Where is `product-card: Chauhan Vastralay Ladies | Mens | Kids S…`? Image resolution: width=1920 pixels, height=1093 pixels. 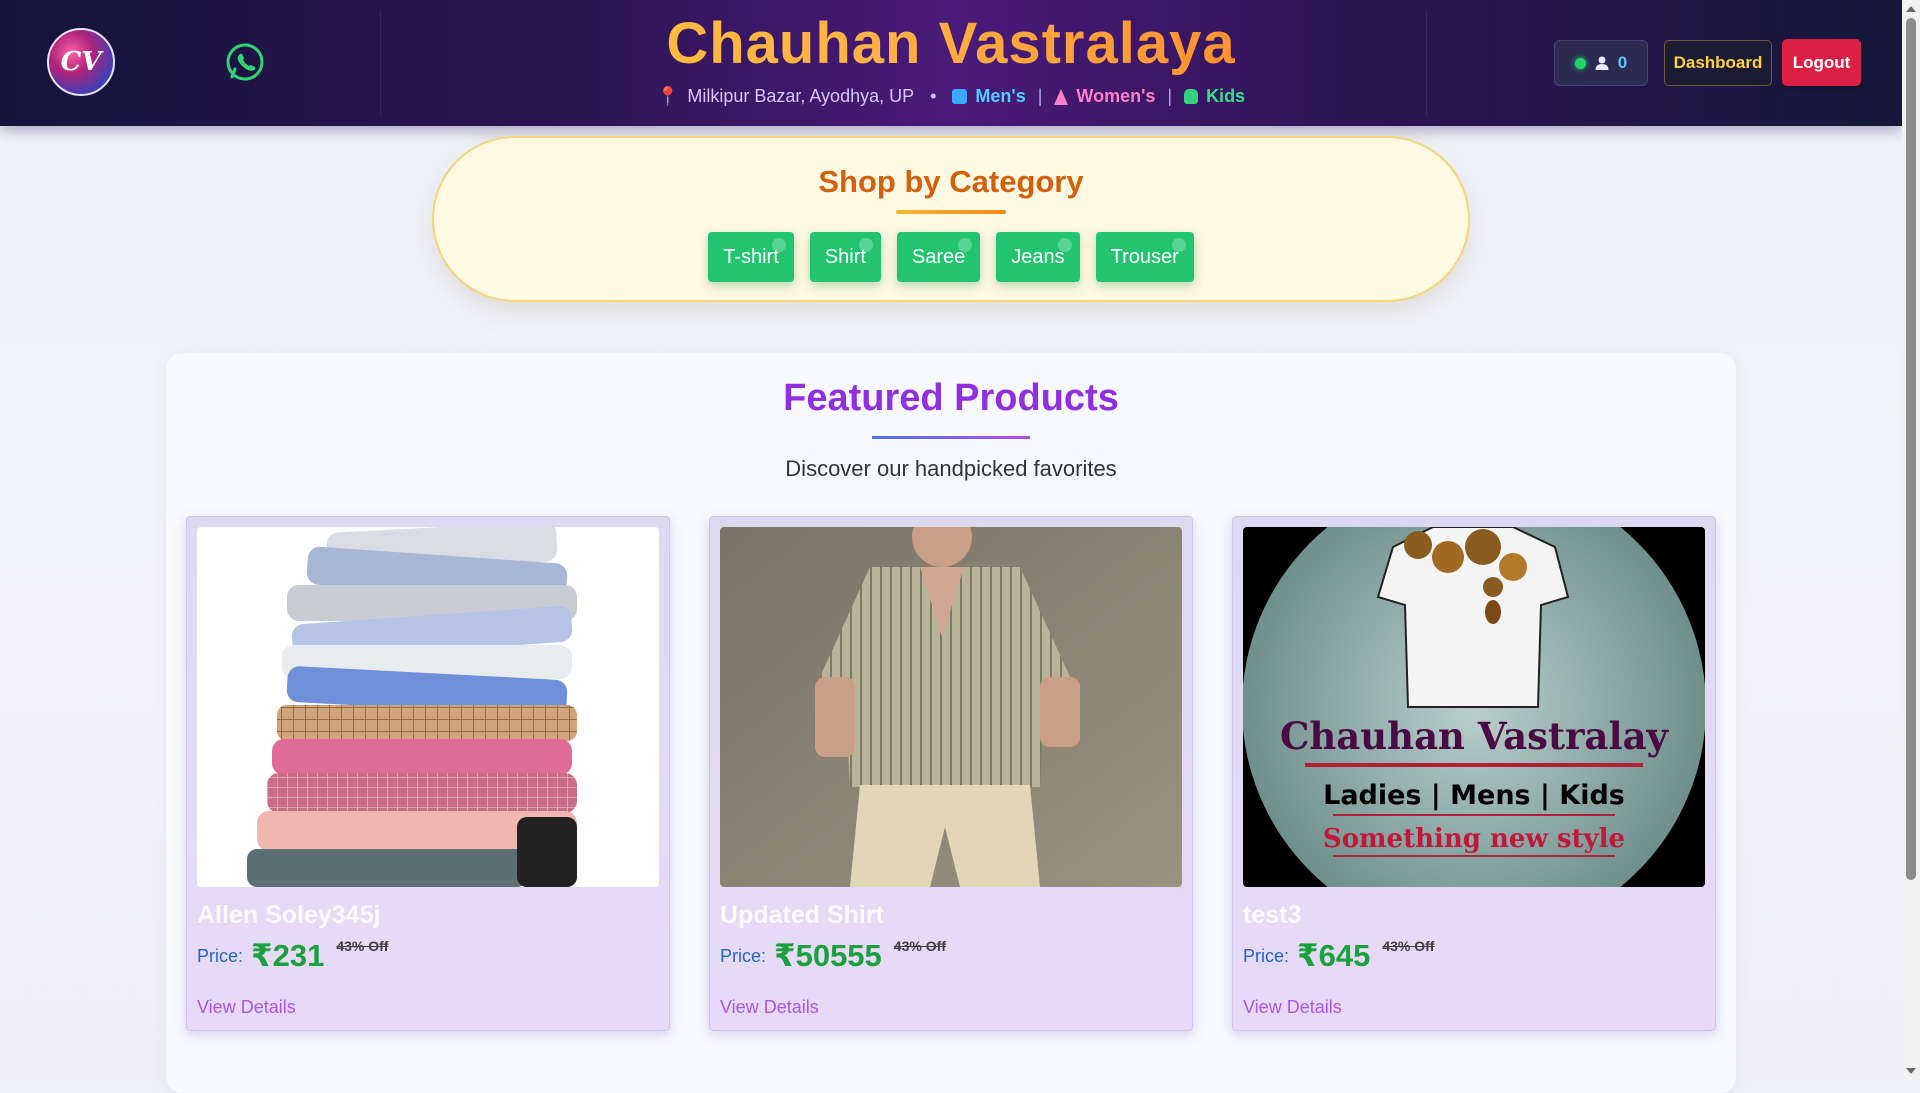
product-card: Chauhan Vastralay Ladies | Mens | Kids S… is located at coordinates (1474, 773).